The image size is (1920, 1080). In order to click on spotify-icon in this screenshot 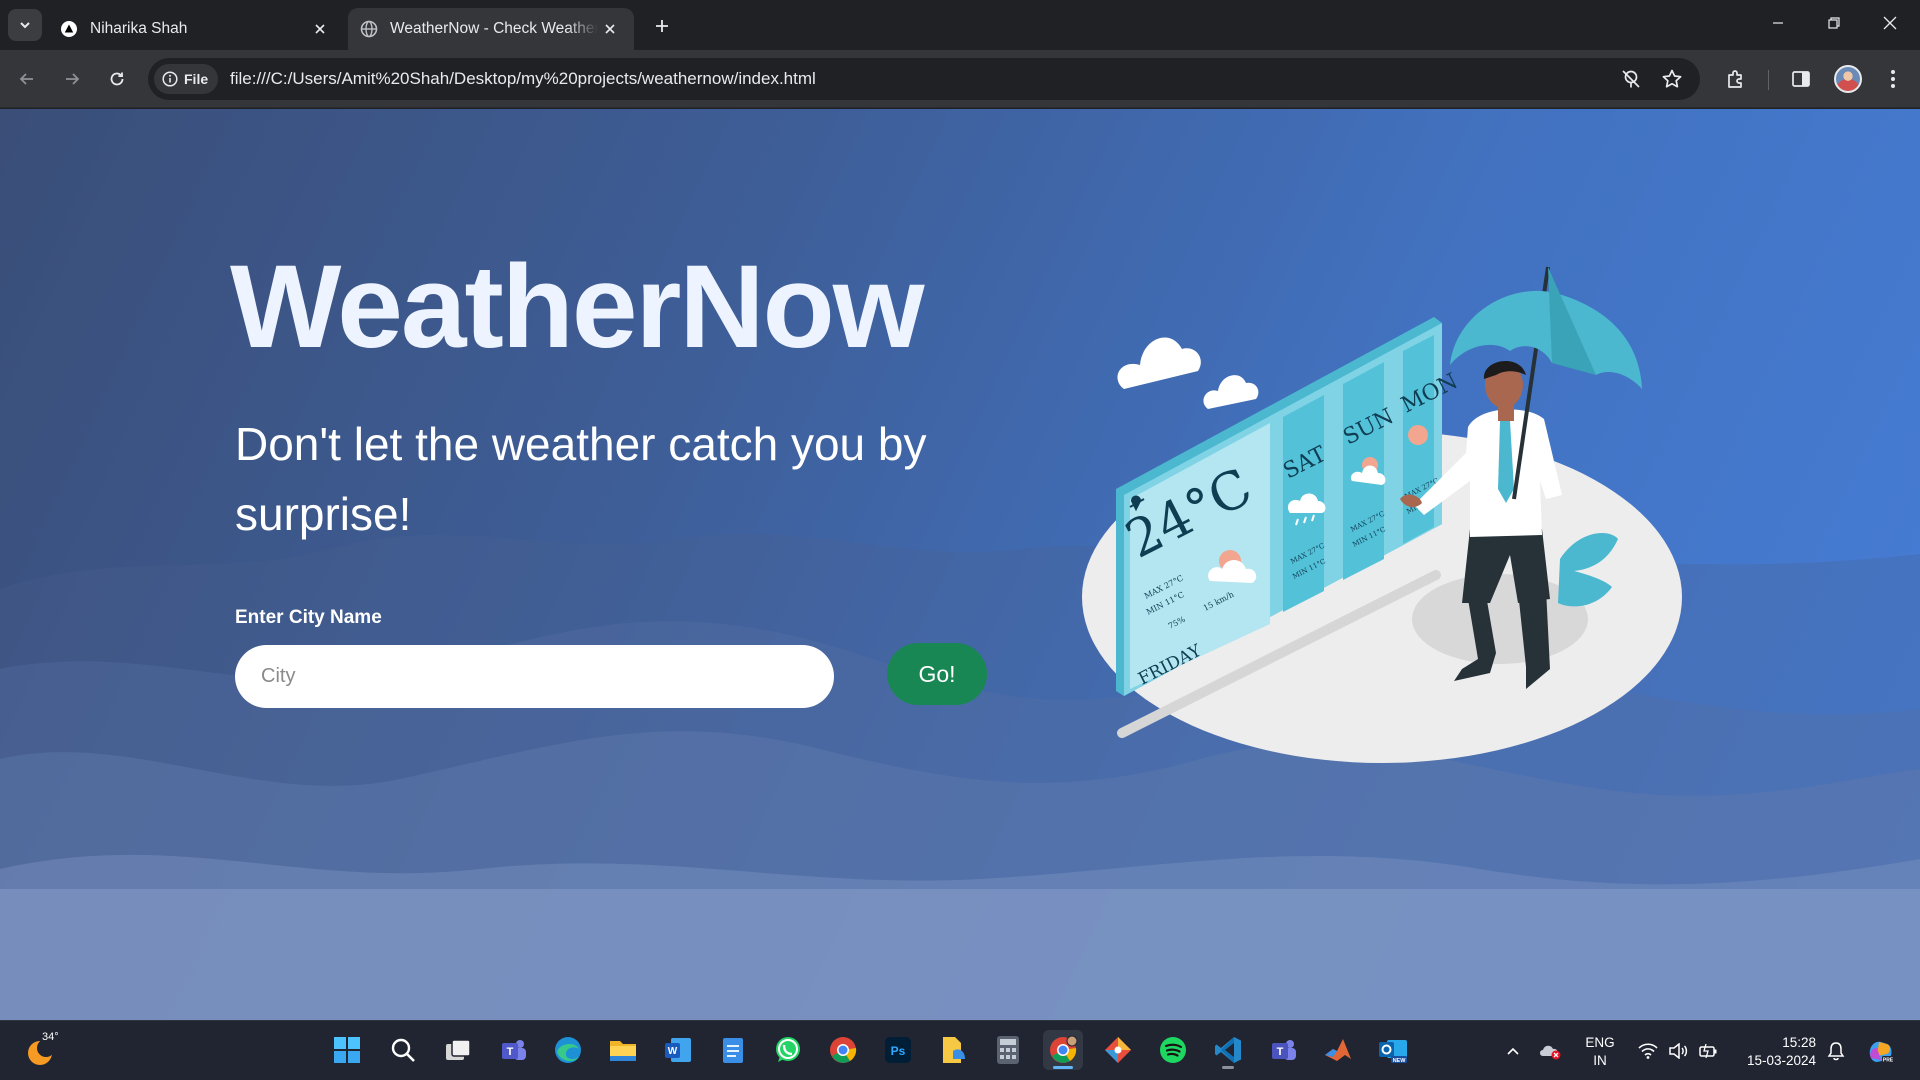, I will do `click(1173, 1050)`.